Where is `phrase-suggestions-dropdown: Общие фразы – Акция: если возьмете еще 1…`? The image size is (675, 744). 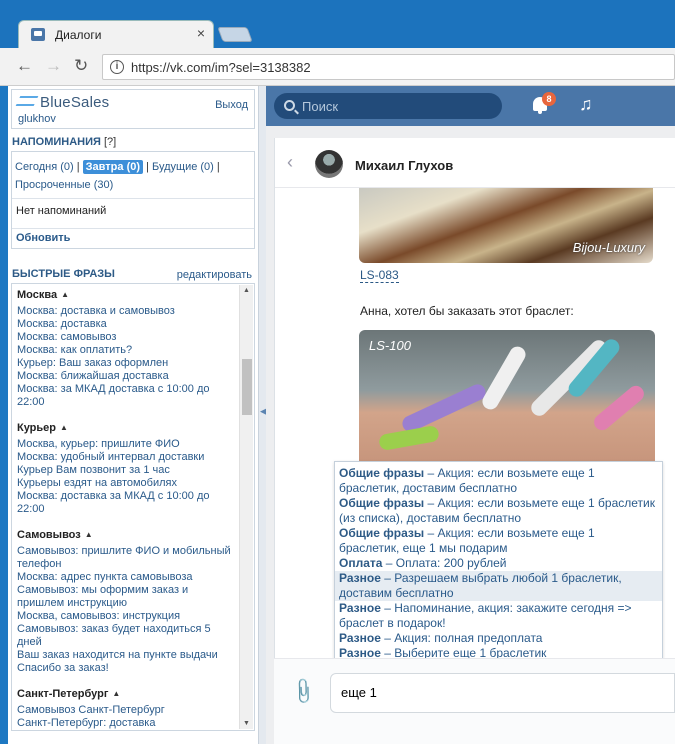
phrase-suggestions-dropdown: Общие фразы – Акция: если возьмете еще 1… is located at coordinates (498, 570).